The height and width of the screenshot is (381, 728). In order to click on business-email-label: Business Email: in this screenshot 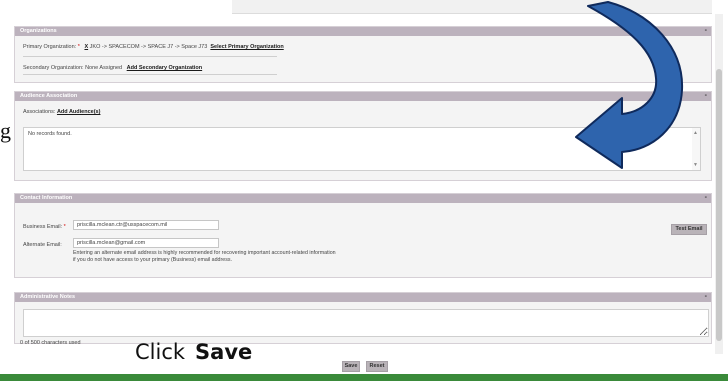, I will do `click(43, 227)`.